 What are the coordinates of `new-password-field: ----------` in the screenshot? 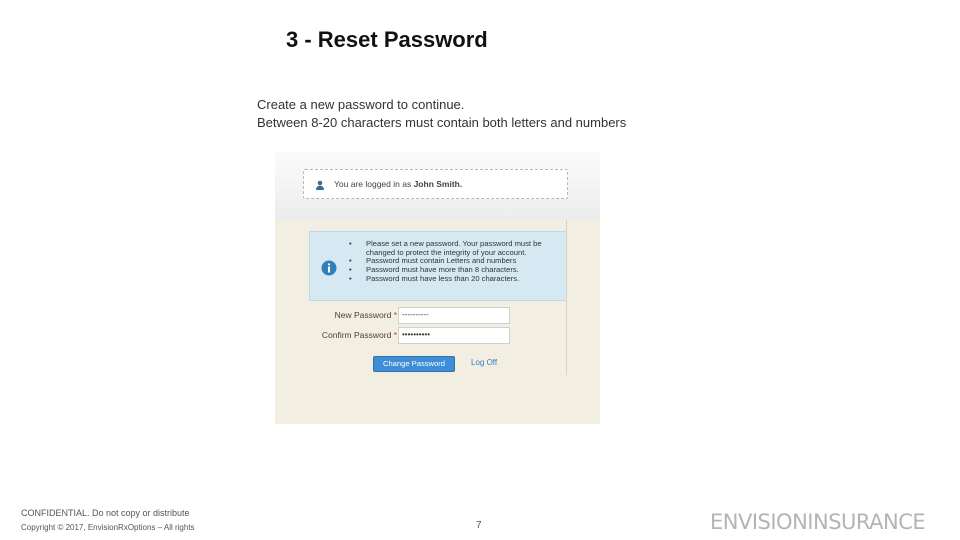 It's located at (454, 315).